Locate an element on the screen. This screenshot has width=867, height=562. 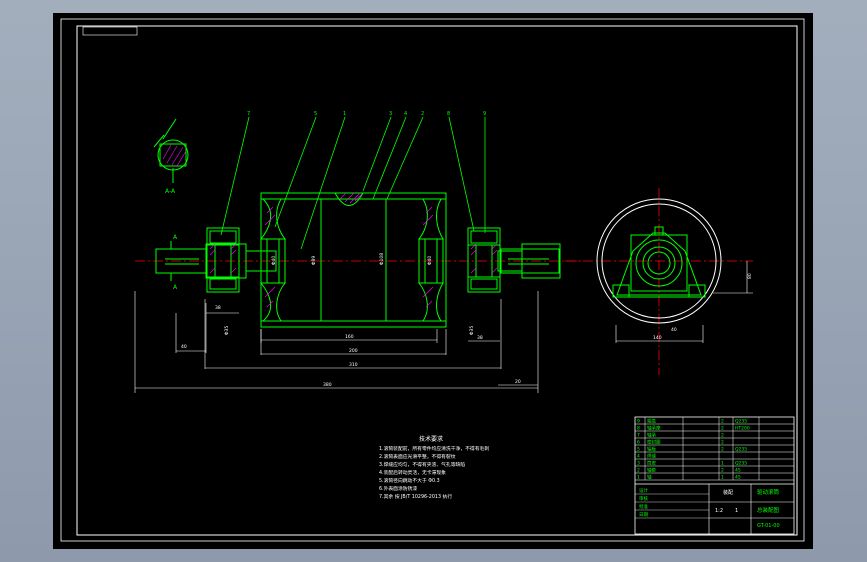
dimension-bearing-span: 310 is located at coordinates (353, 365).